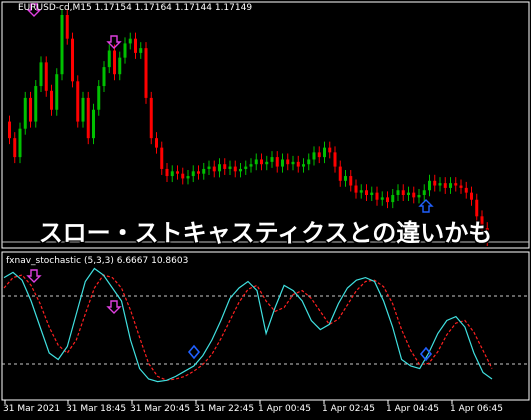 Image resolution: width=531 pixels, height=420 pixels. Describe the element at coordinates (97, 261) in the screenshot. I see `indicator-title: fxnav_stochastic (5,3,3) 6.6667 10.8603` at that location.